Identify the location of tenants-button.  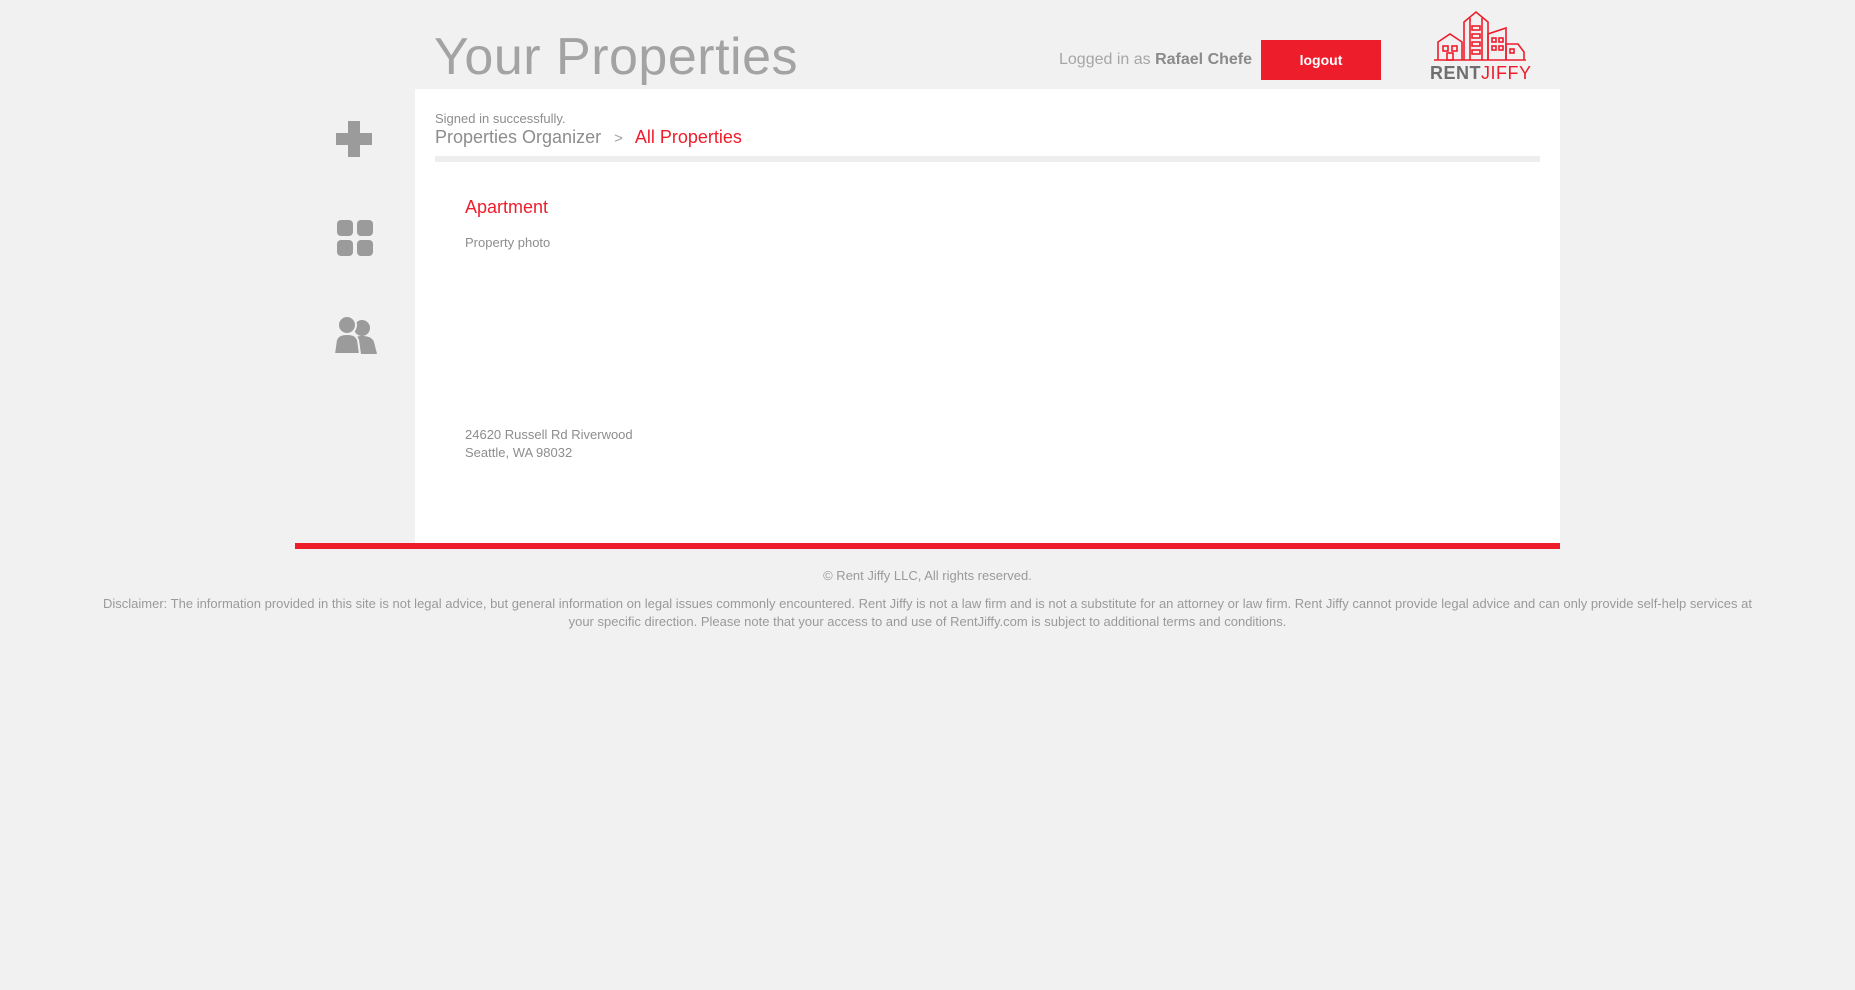
(354, 336).